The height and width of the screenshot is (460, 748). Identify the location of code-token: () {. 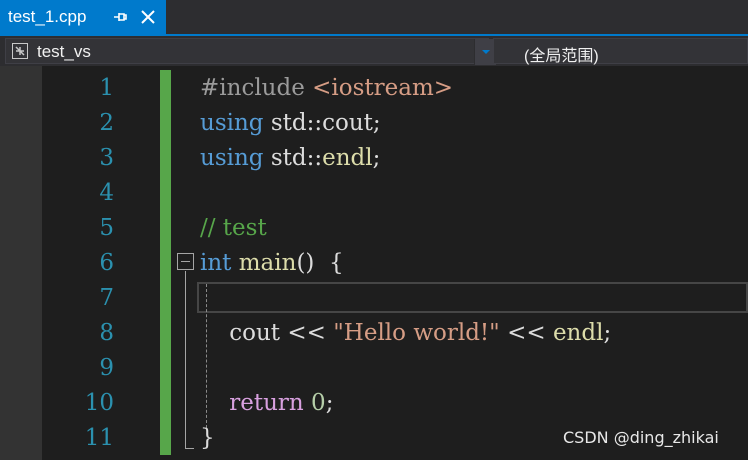
(320, 263).